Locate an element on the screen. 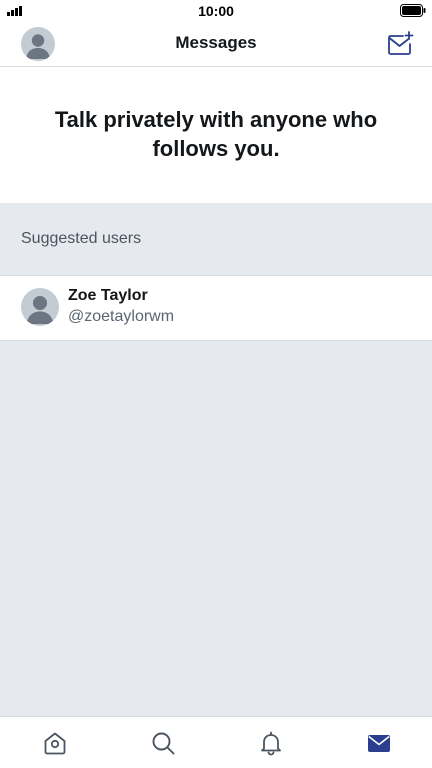  bell-icon is located at coordinates (271, 743).